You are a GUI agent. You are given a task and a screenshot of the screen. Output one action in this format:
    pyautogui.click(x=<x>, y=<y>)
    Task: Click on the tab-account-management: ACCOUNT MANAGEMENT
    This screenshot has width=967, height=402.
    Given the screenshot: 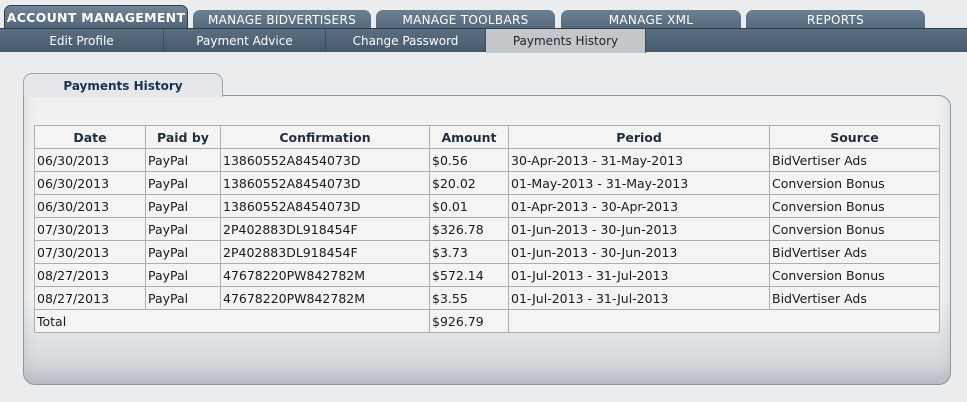 What is the action you would take?
    pyautogui.click(x=96, y=17)
    